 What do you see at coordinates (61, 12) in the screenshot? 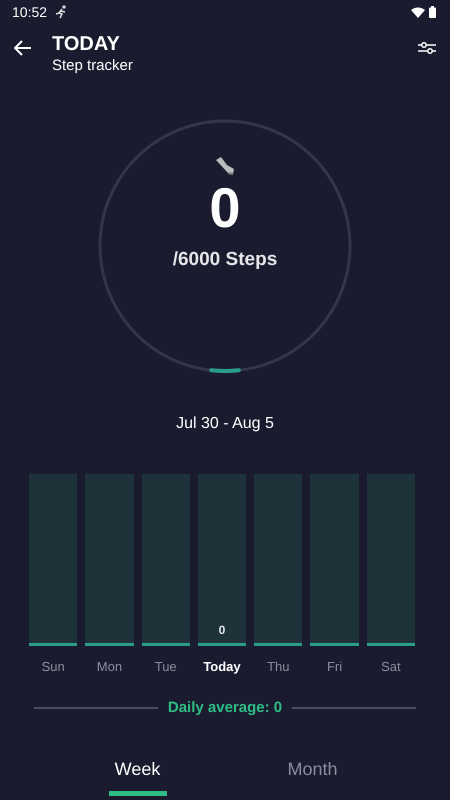
I see `runner-icon` at bounding box center [61, 12].